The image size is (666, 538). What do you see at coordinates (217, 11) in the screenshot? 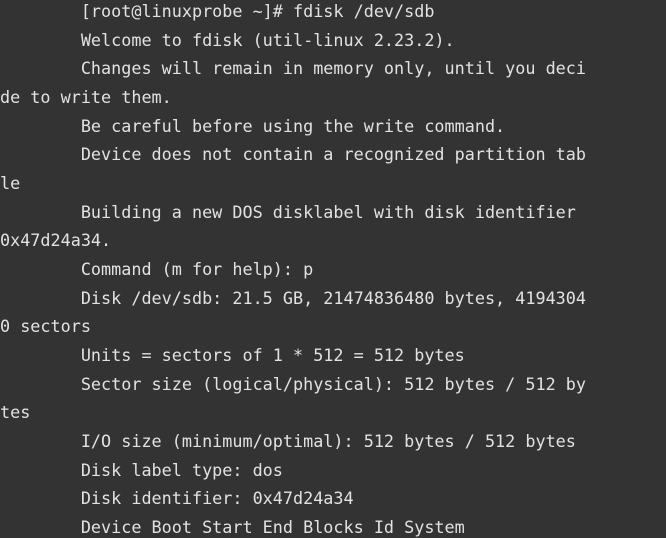
I see `prompt-command-line: [root@linuxprobe ~]# fdisk /dev/sdb` at bounding box center [217, 11].